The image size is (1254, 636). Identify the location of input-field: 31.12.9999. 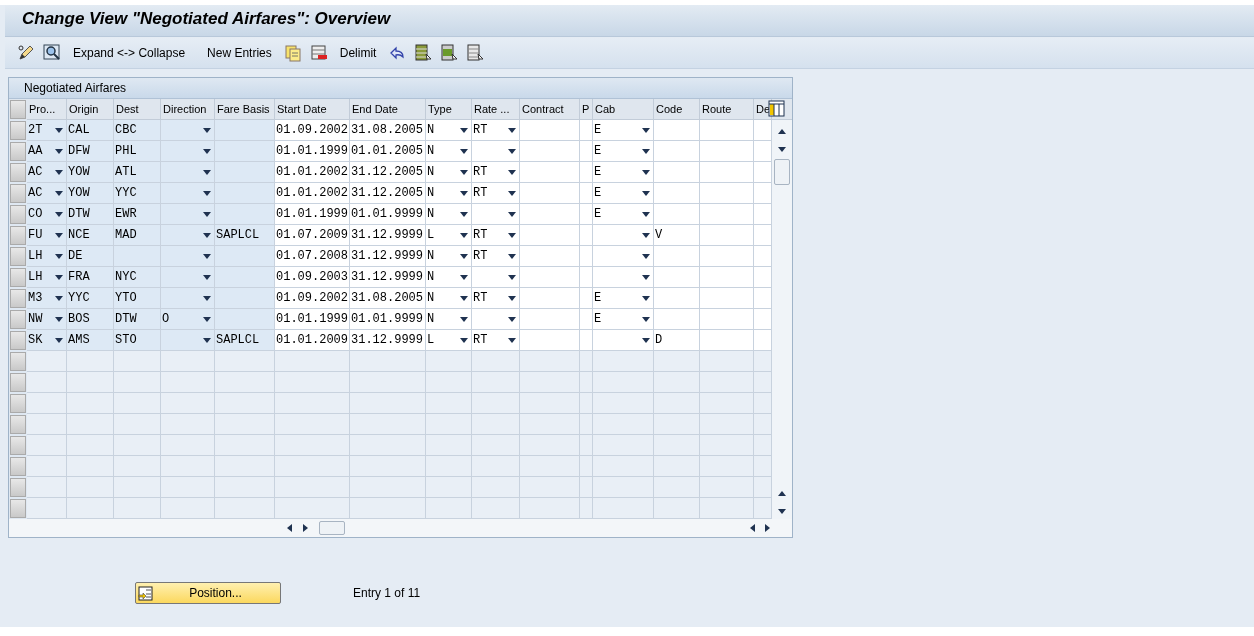
(388, 340).